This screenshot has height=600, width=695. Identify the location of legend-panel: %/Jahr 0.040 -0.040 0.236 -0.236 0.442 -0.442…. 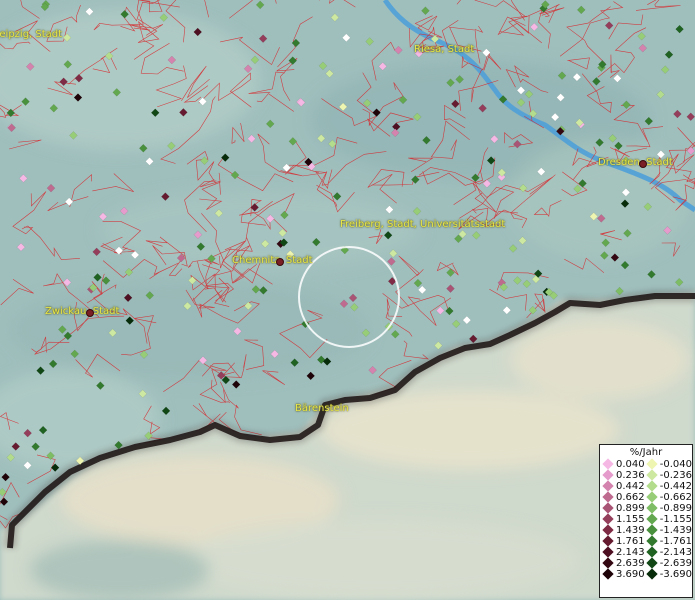
(646, 521).